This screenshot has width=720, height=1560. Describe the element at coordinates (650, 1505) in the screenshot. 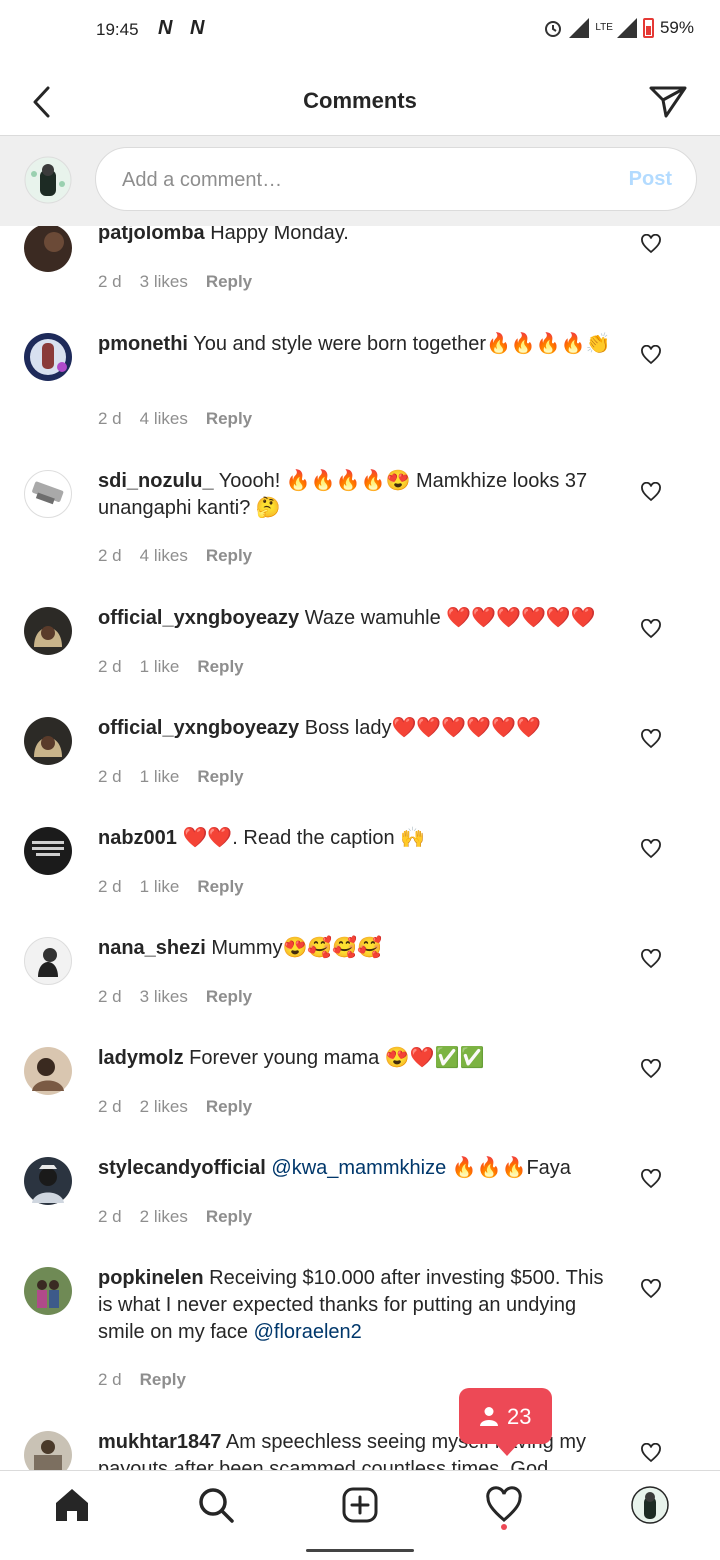

I see `profile-avatar` at that location.